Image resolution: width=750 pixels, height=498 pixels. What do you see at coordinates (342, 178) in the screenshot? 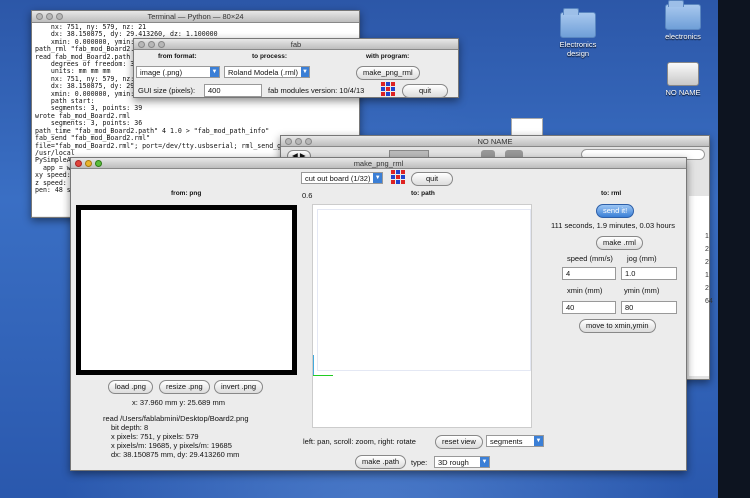
I see `cut-select: cut out board (1/32) ▼` at bounding box center [342, 178].